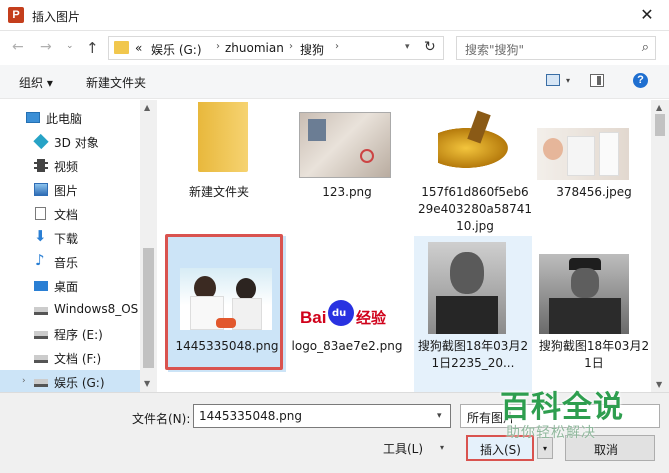  What do you see at coordinates (16, 15) in the screenshot?
I see `powerpoint-app-icon: P` at bounding box center [16, 15].